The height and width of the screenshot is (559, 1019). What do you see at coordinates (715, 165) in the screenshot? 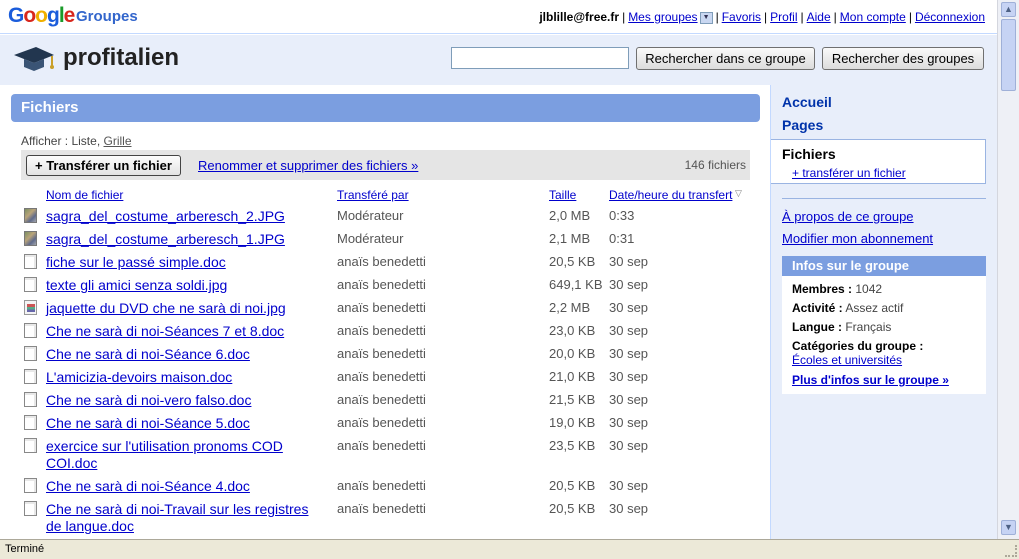
I see `file-count: 146 fichiers` at bounding box center [715, 165].